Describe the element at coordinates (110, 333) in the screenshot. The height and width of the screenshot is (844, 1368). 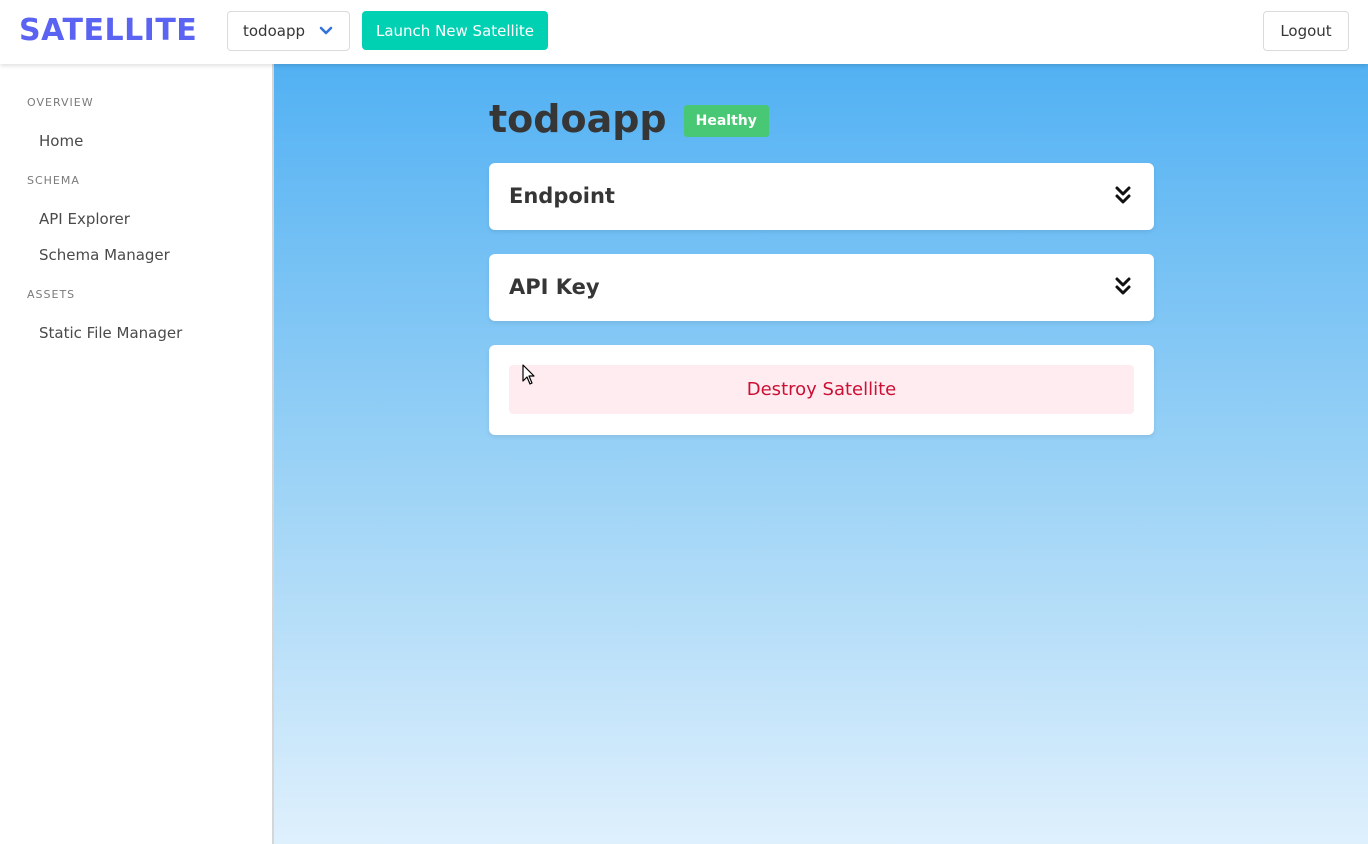
I see `sidebar-item-static-file-manager: Static File Manager` at that location.